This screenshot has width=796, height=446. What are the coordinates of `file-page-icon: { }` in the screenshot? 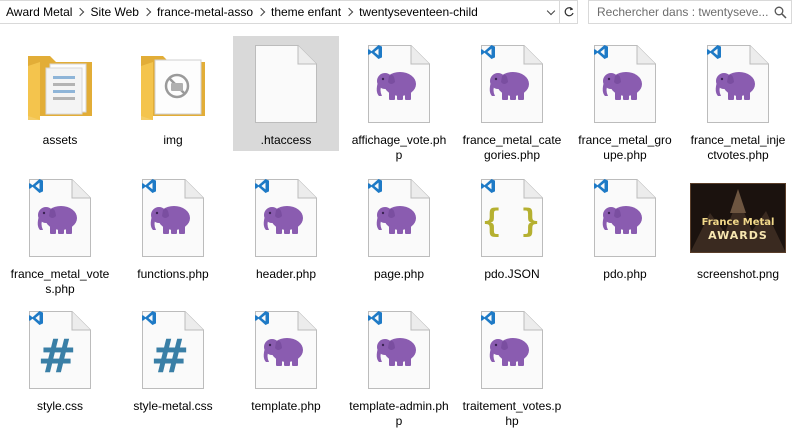 It's located at (512, 218).